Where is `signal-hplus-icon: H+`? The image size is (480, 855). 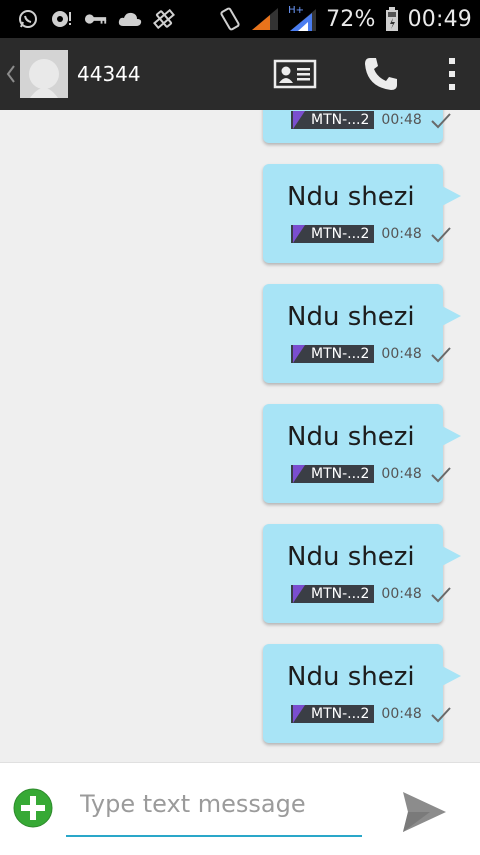
signal-hplus-icon: H+ is located at coordinates (303, 18).